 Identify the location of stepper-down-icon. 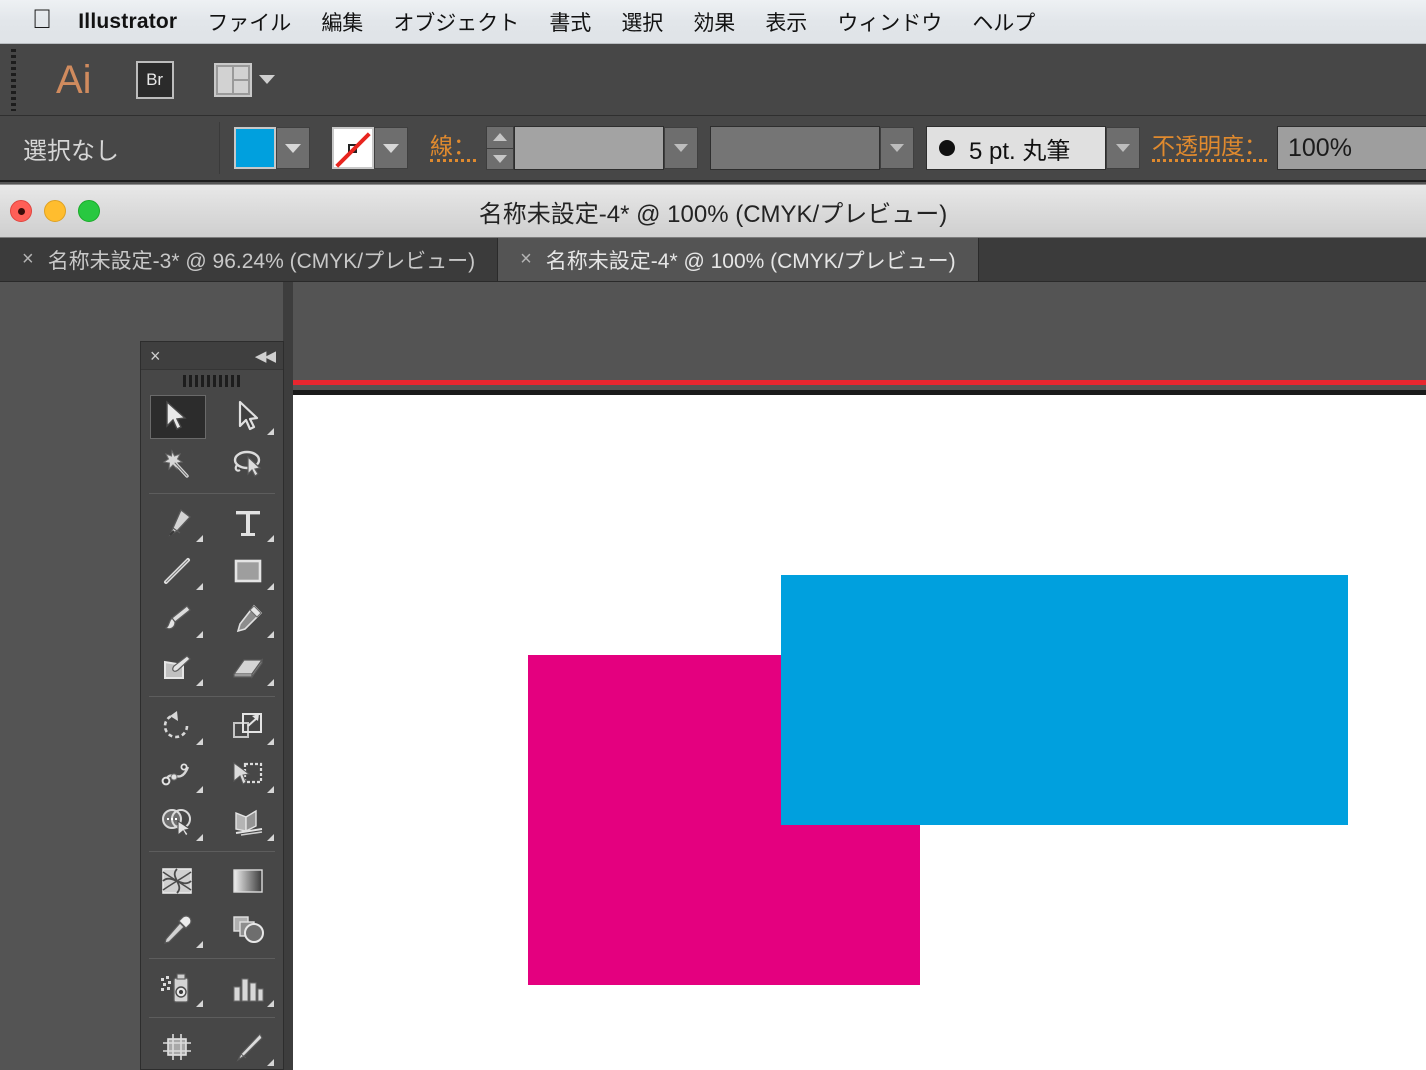
(500, 158).